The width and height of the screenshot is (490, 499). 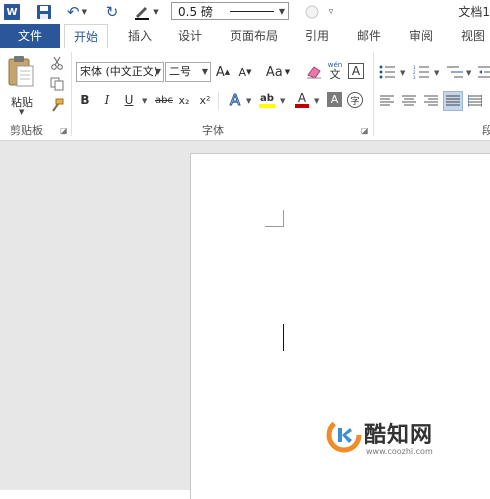 What do you see at coordinates (146, 12) in the screenshot?
I see `pen-color-icon: ▼` at bounding box center [146, 12].